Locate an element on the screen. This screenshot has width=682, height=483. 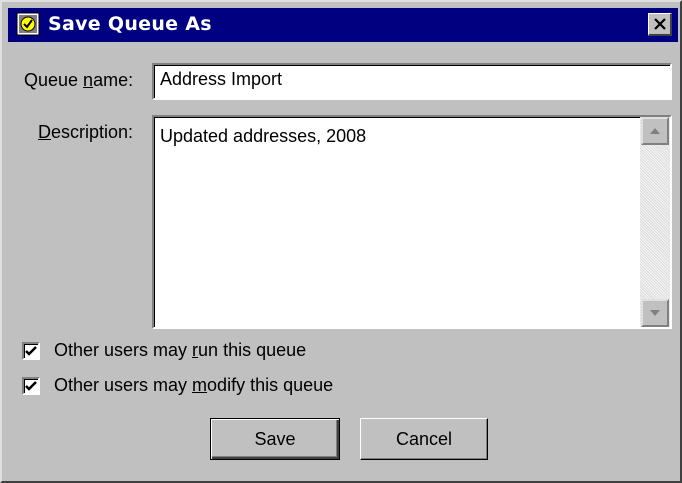
queue-name-value: Address Import is located at coordinates (221, 79).